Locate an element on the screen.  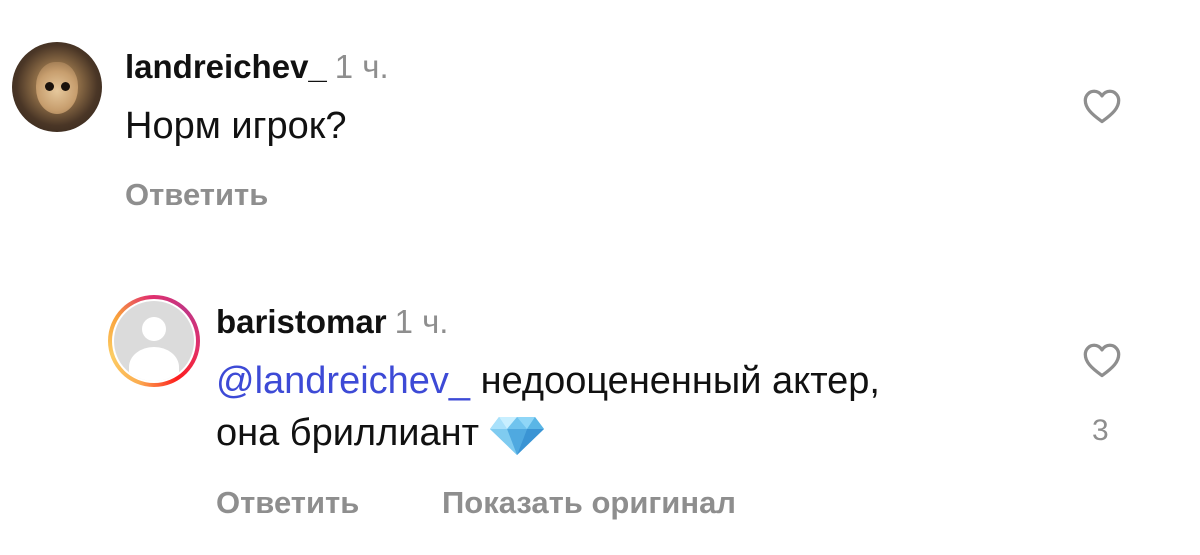
comment-text: она бриллиант is located at coordinates (348, 433).